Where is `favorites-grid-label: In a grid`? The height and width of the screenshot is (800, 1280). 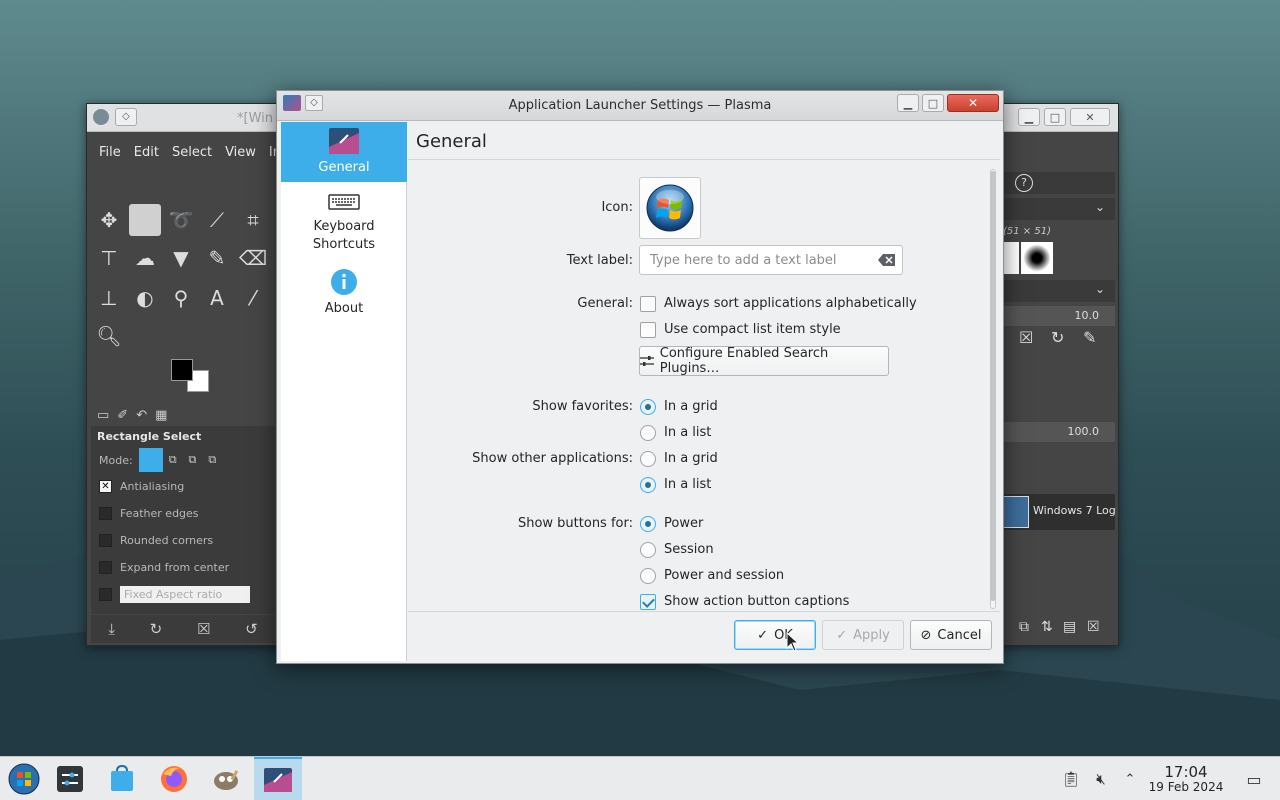
favorites-grid-label: In a grid is located at coordinates (691, 406).